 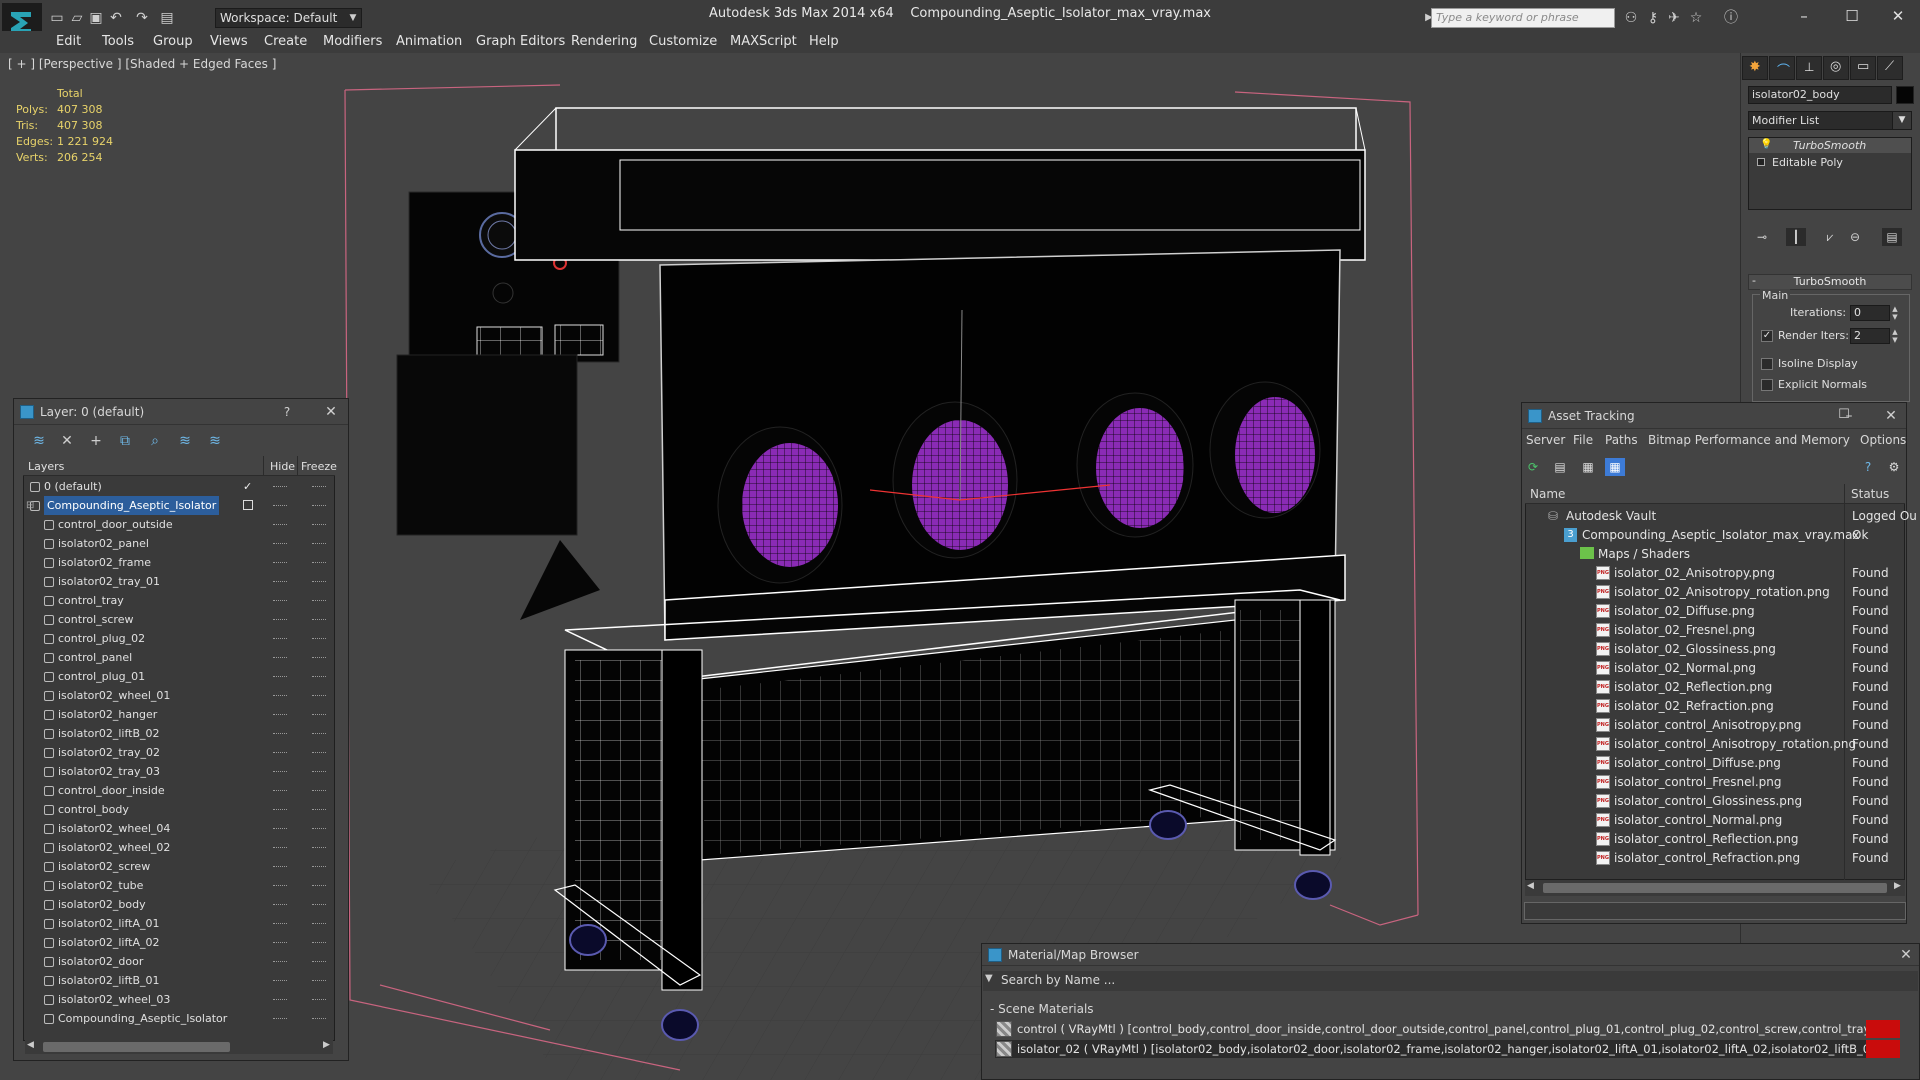 What do you see at coordinates (1693, 687) in the screenshot?
I see `asset-row-map: isolator_02_Reflection.png` at bounding box center [1693, 687].